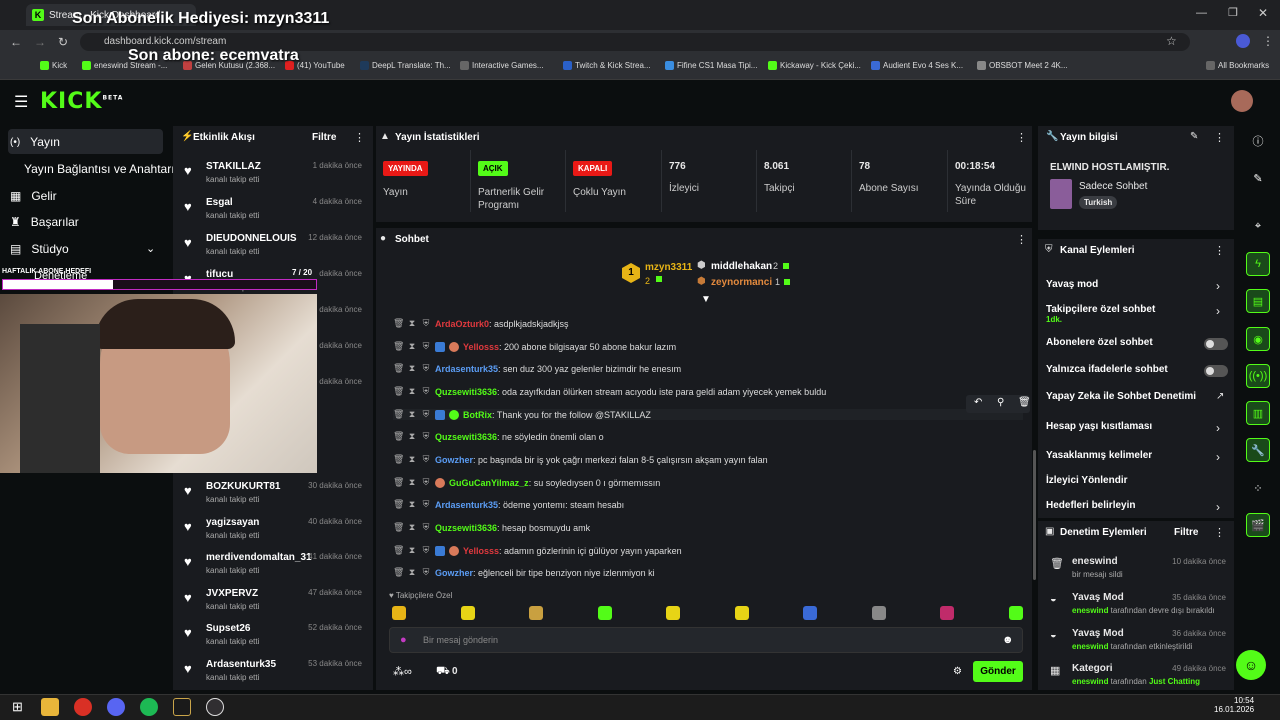  What do you see at coordinates (1251, 665) in the screenshot?
I see `support-button: ☺` at bounding box center [1251, 665].